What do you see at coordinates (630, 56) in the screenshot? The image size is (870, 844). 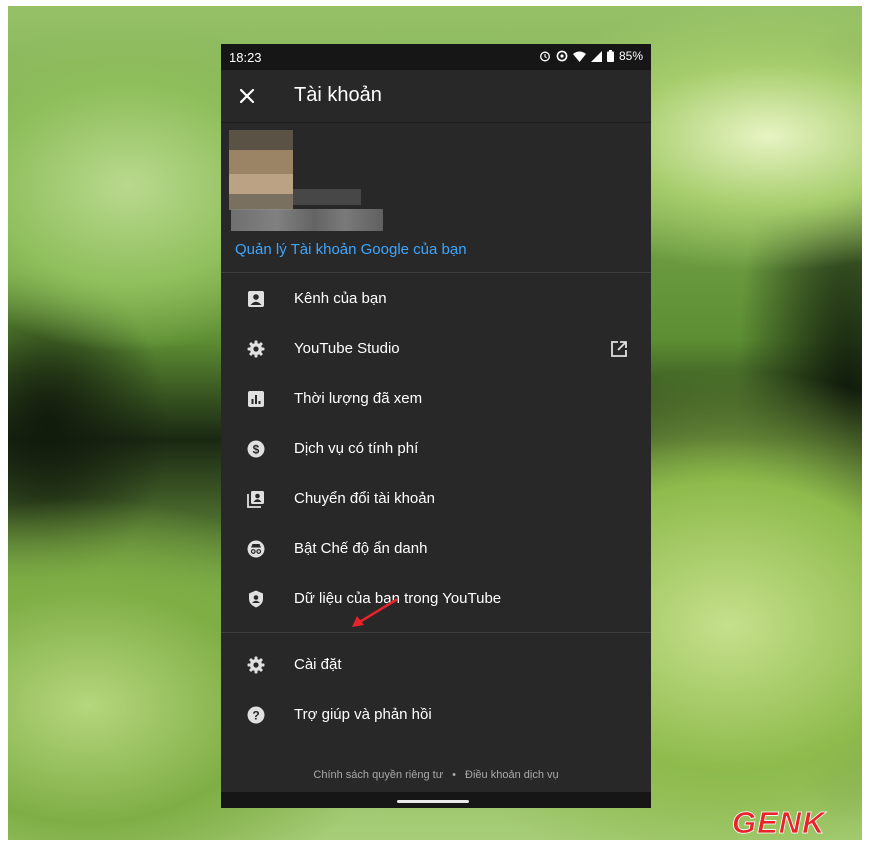 I see `battery-percent: 85%` at bounding box center [630, 56].